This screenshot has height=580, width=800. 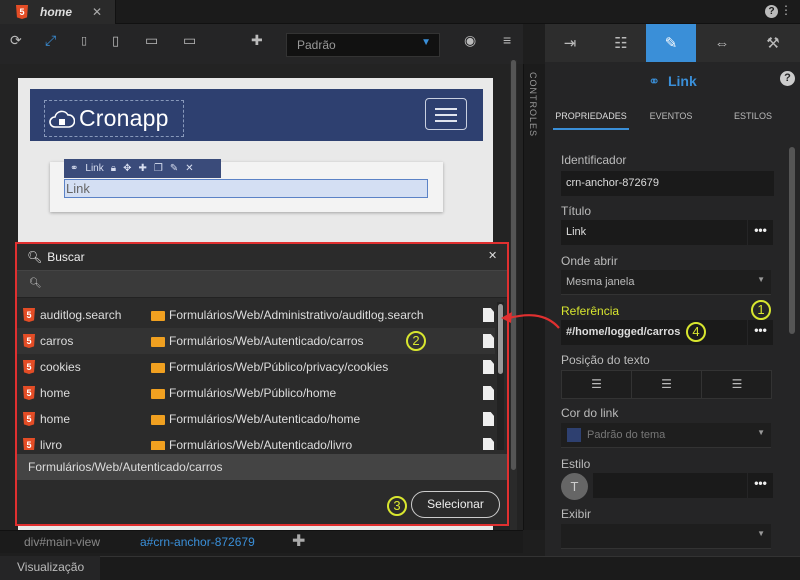 I want to click on item-name: auditlog.search, so click(x=81, y=315).